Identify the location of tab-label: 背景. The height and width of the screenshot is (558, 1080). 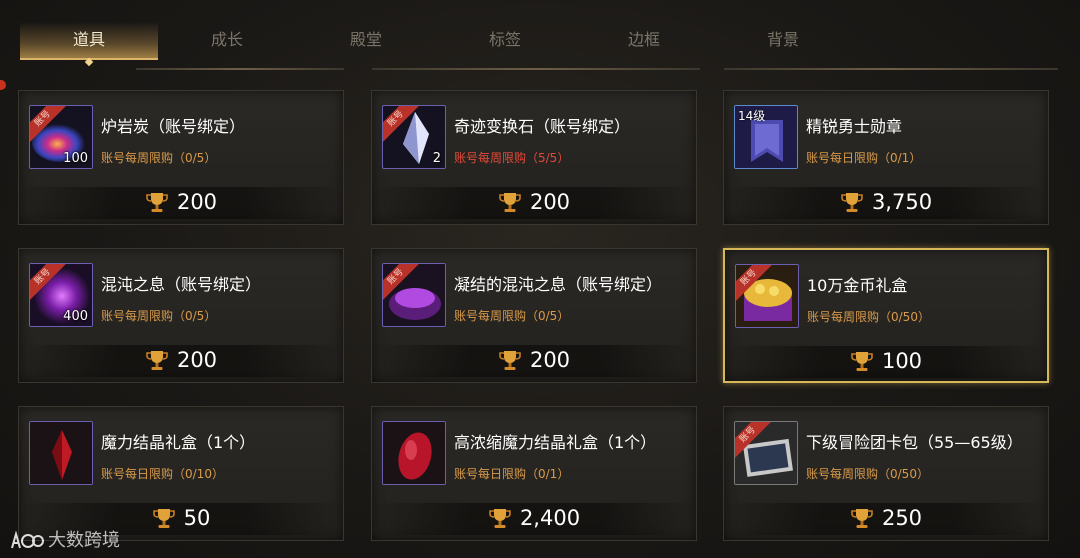
(782, 39).